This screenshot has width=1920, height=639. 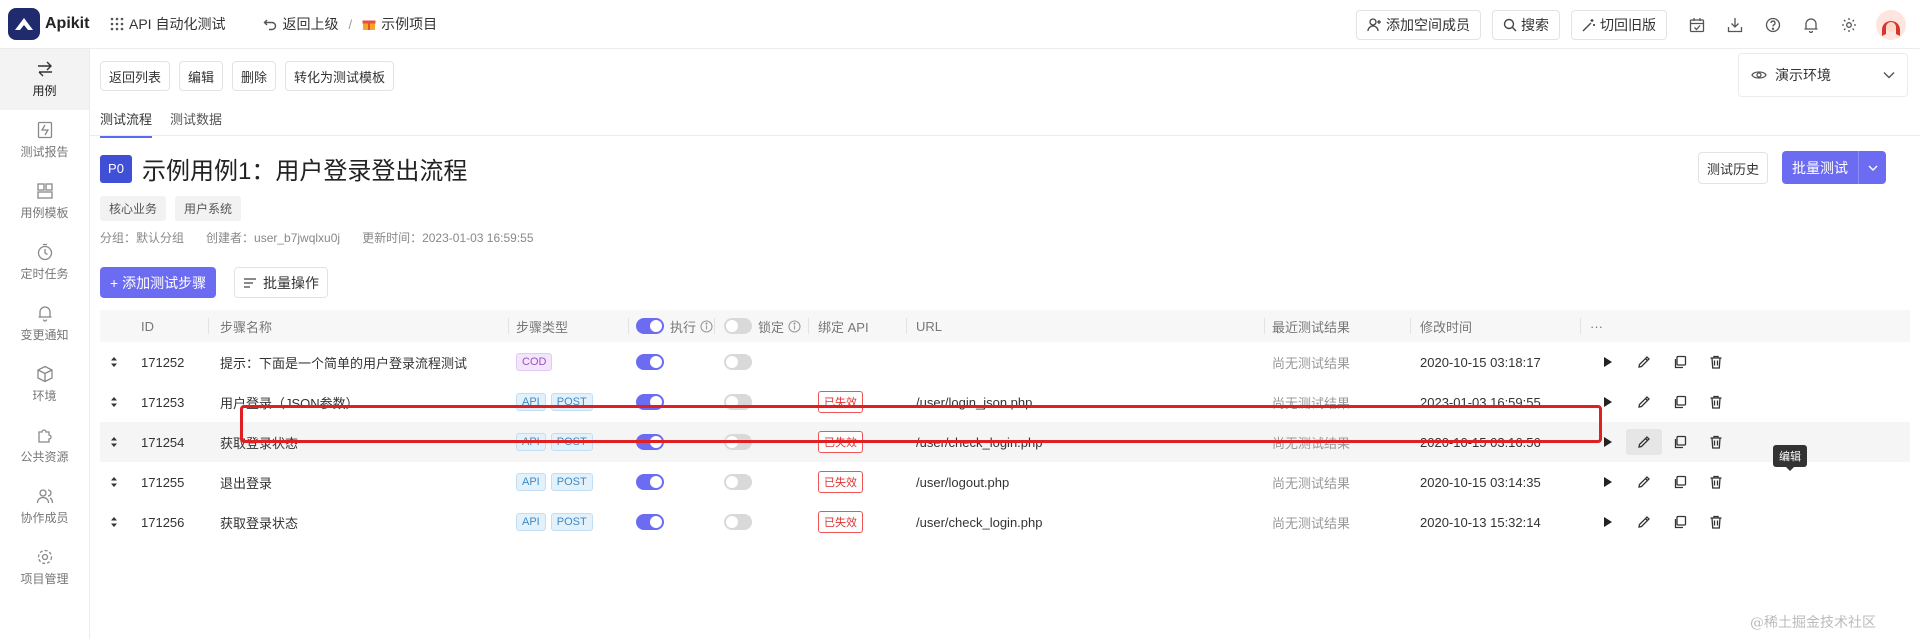 What do you see at coordinates (44, 140) in the screenshot?
I see `sidebar-item-reports: 测试报告` at bounding box center [44, 140].